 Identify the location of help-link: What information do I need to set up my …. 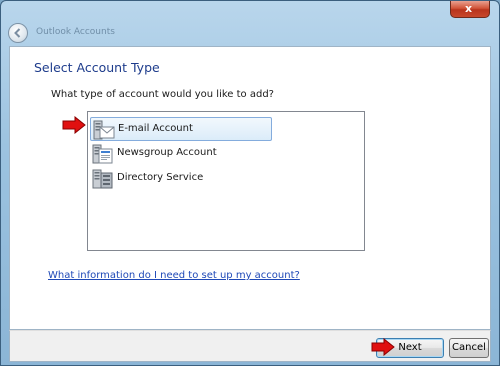
(174, 275).